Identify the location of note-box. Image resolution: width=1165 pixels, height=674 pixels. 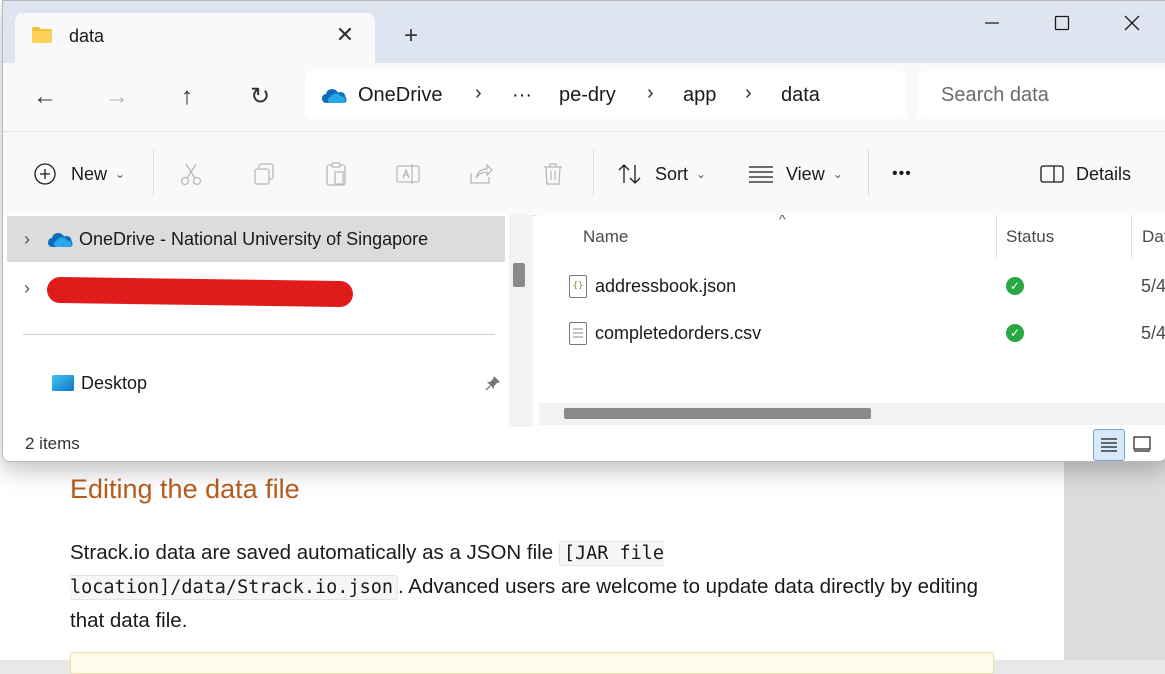
(532, 663).